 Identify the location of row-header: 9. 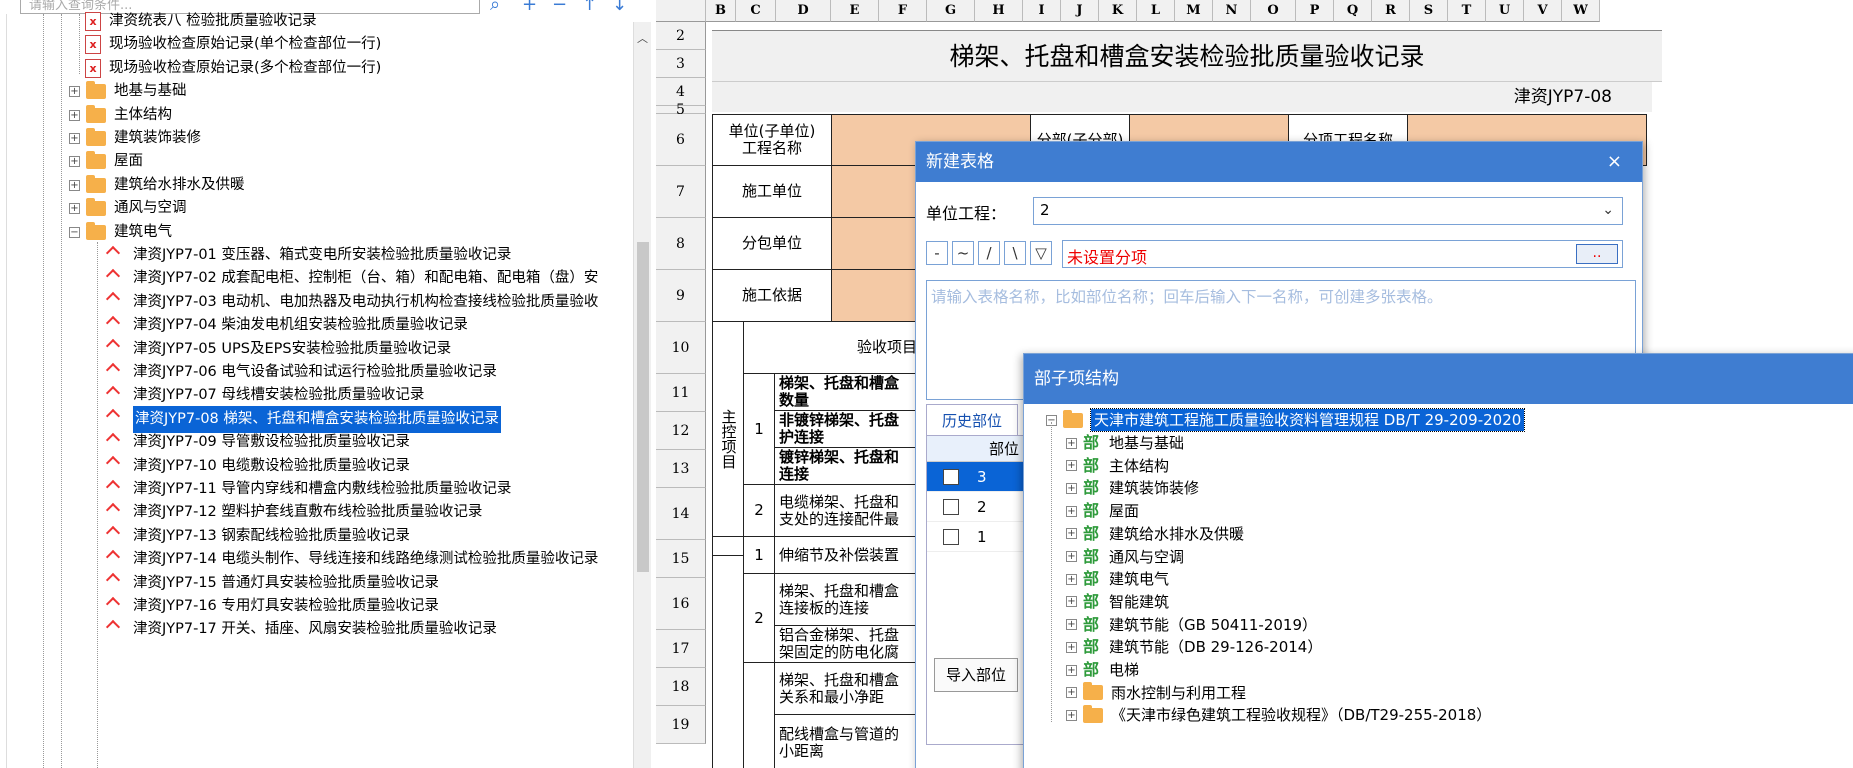
(681, 296).